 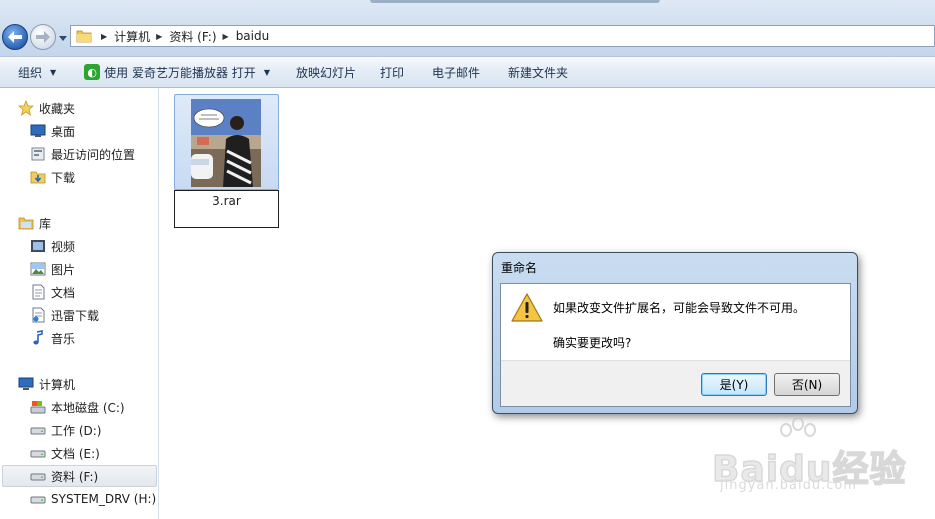 I want to click on sidebar-item-label: 本地磁盘 (C:), so click(x=88, y=407).